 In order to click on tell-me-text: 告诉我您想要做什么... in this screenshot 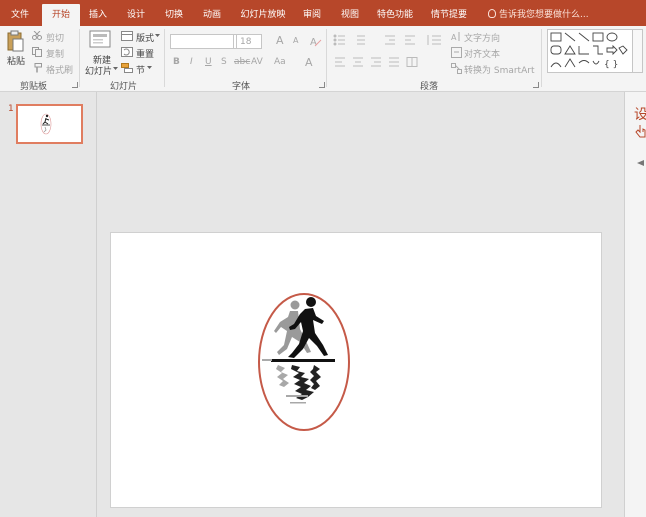, I will do `click(544, 15)`.